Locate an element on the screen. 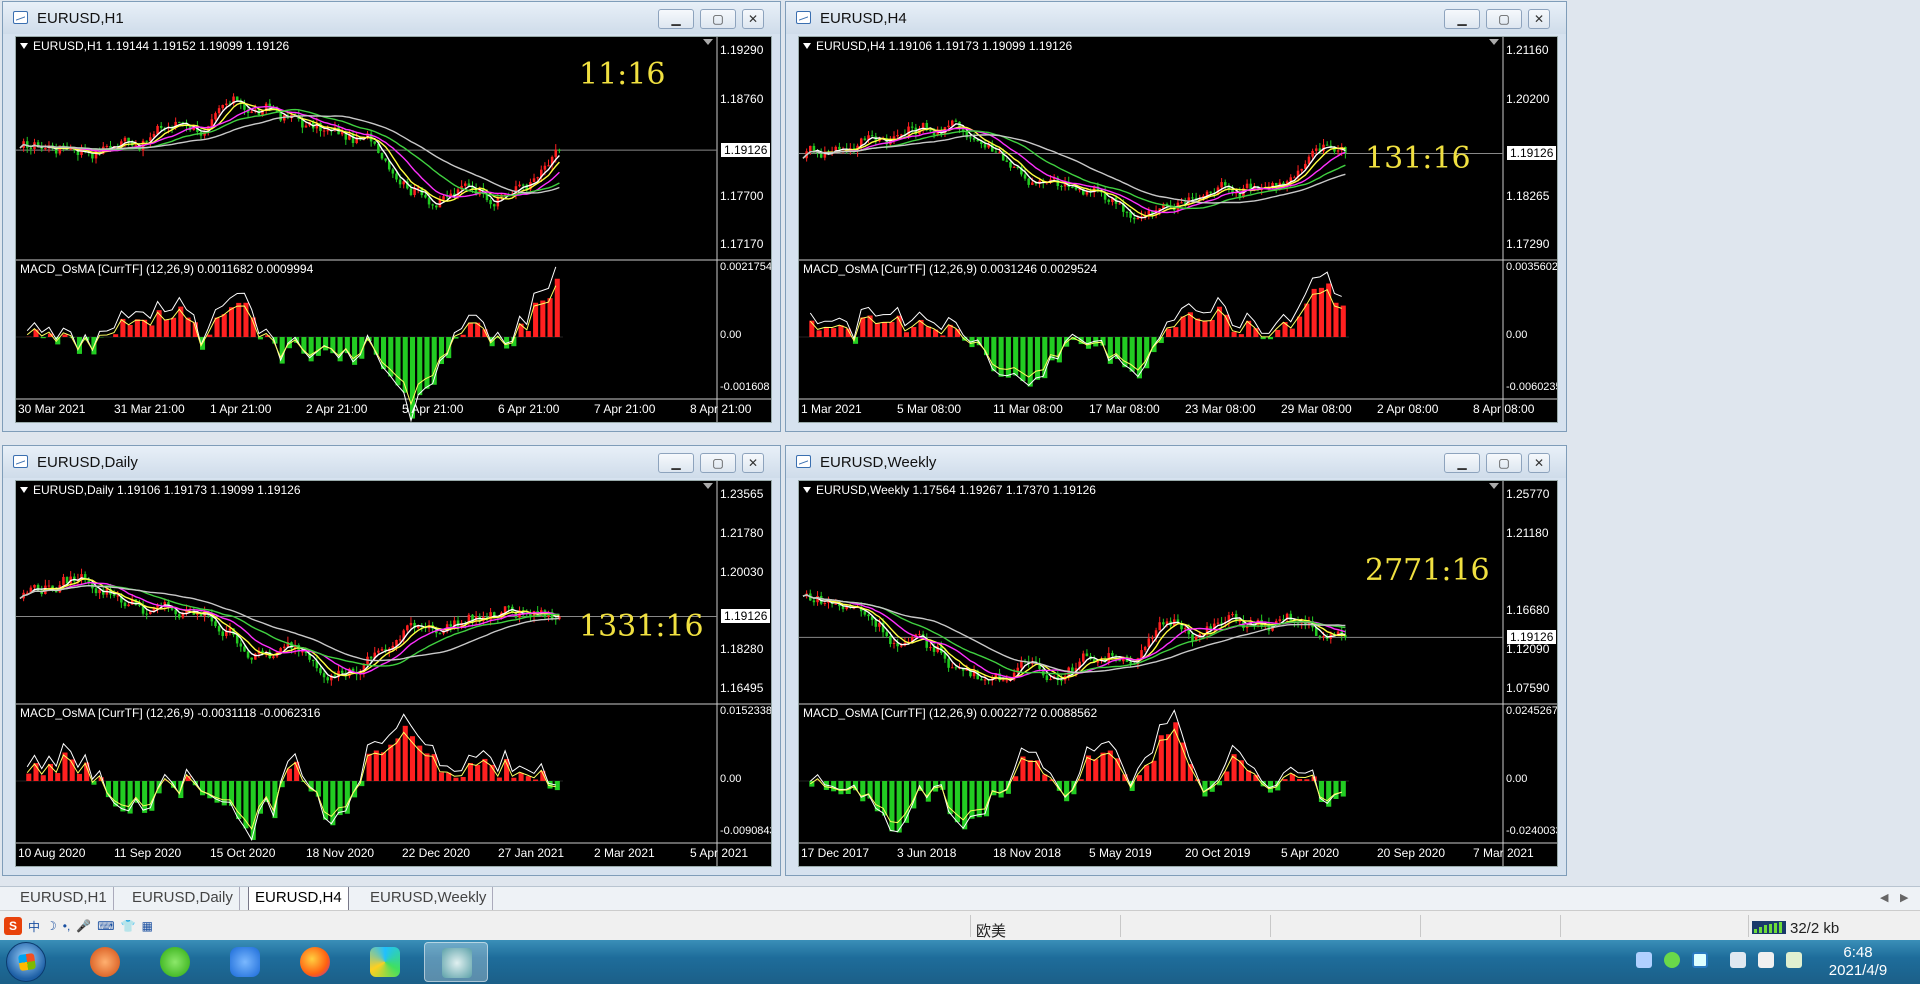 Image resolution: width=1920 pixels, height=984 pixels. taskbar-notes is located at coordinates (245, 962).